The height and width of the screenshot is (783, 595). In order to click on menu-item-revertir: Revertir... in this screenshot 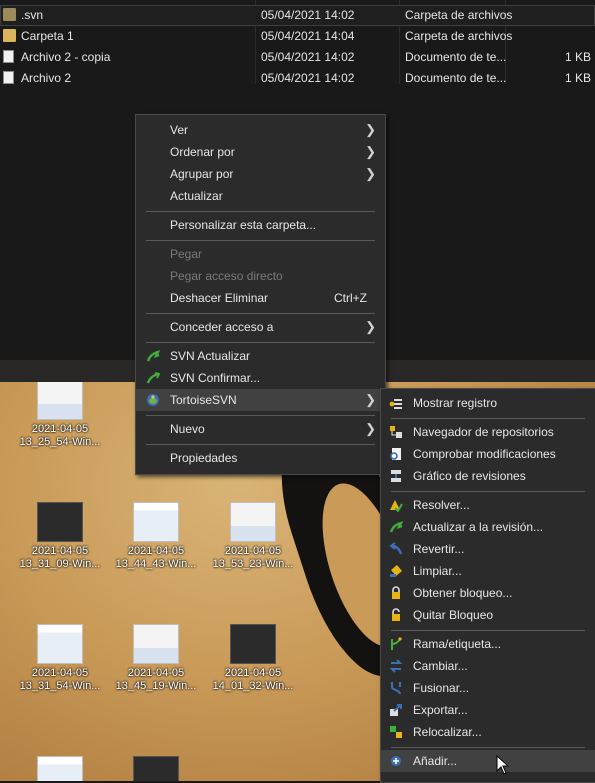, I will do `click(488, 549)`.